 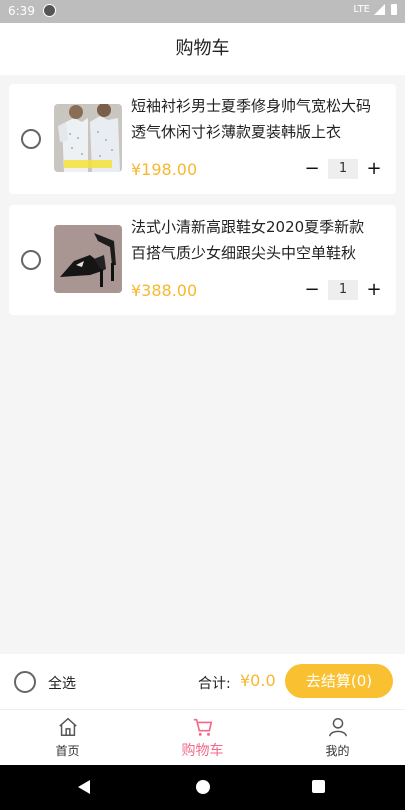 What do you see at coordinates (67, 751) in the screenshot?
I see `nav-label-home: 首页` at bounding box center [67, 751].